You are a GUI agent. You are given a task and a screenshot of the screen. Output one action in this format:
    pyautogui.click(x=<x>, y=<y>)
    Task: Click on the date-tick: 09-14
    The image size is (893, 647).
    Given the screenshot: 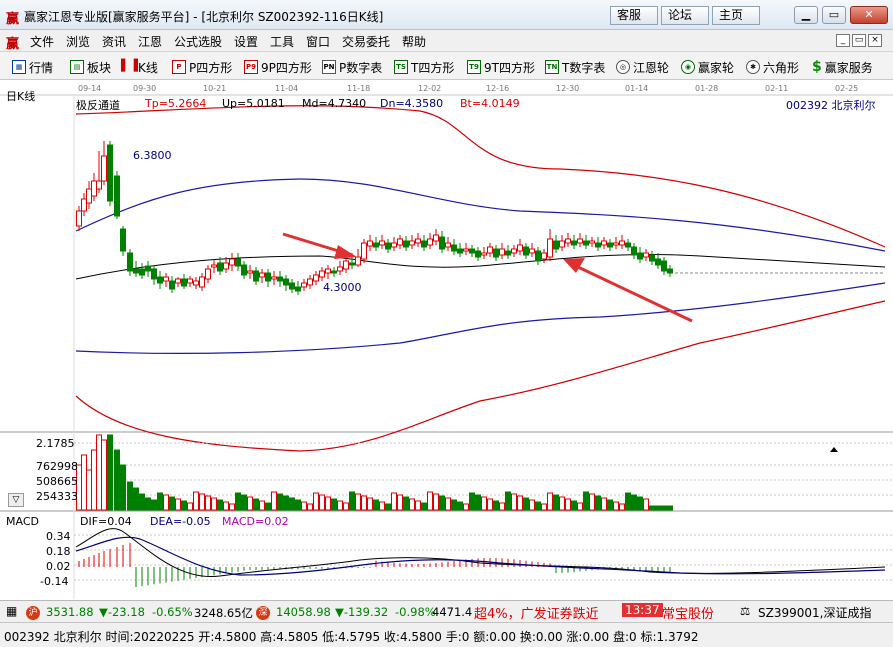 What is the action you would take?
    pyautogui.click(x=89, y=88)
    